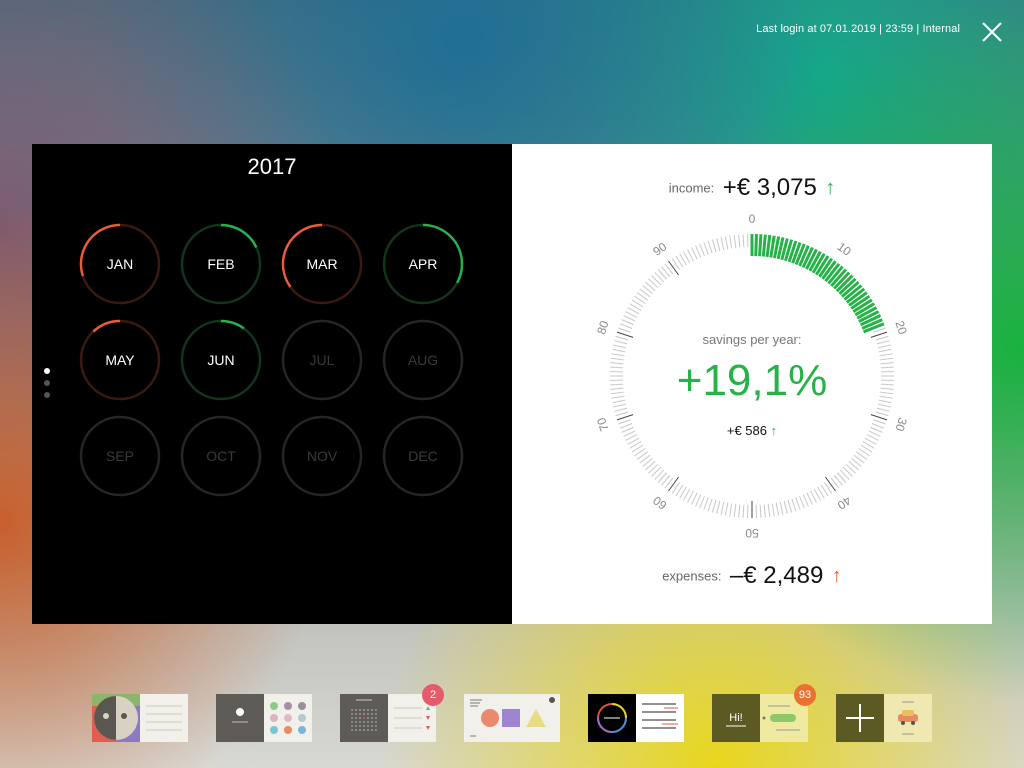 This screenshot has height=768, width=1024. What do you see at coordinates (844, 249) in the screenshot?
I see `gauge-label: 10` at bounding box center [844, 249].